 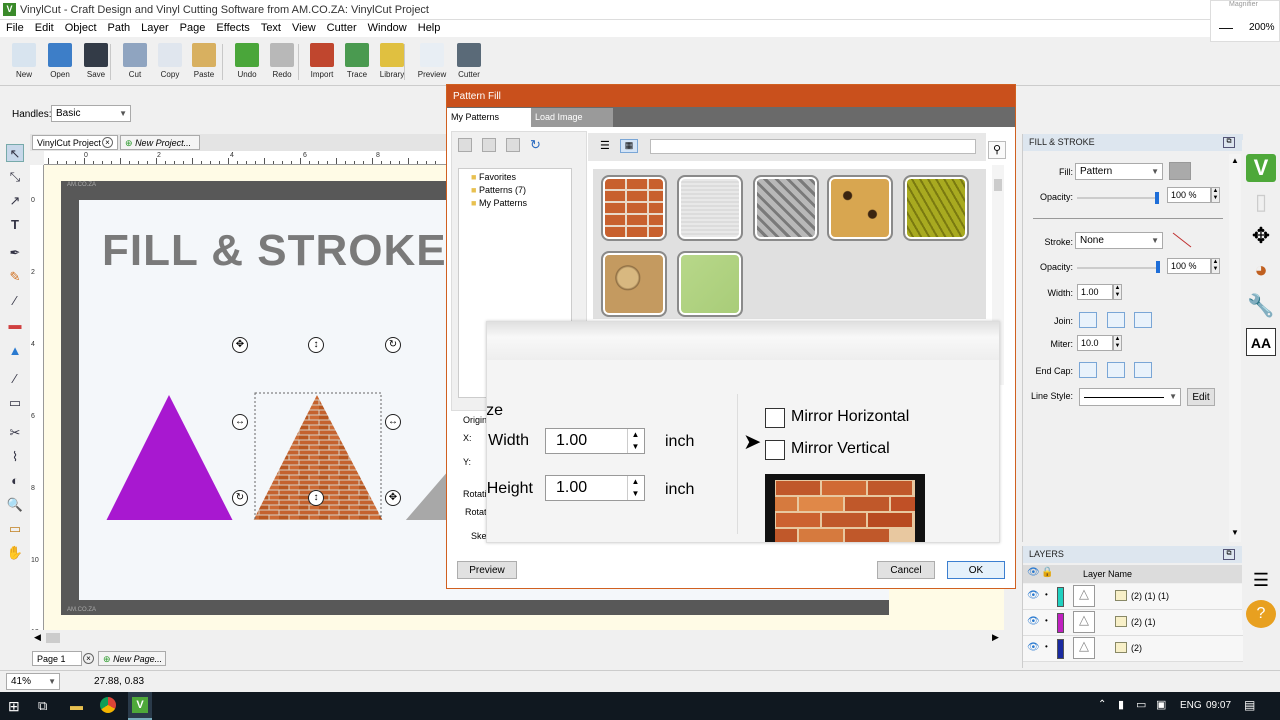 What do you see at coordinates (1201, 397) in the screenshot?
I see `edit-line-style-button: Edit` at bounding box center [1201, 397].